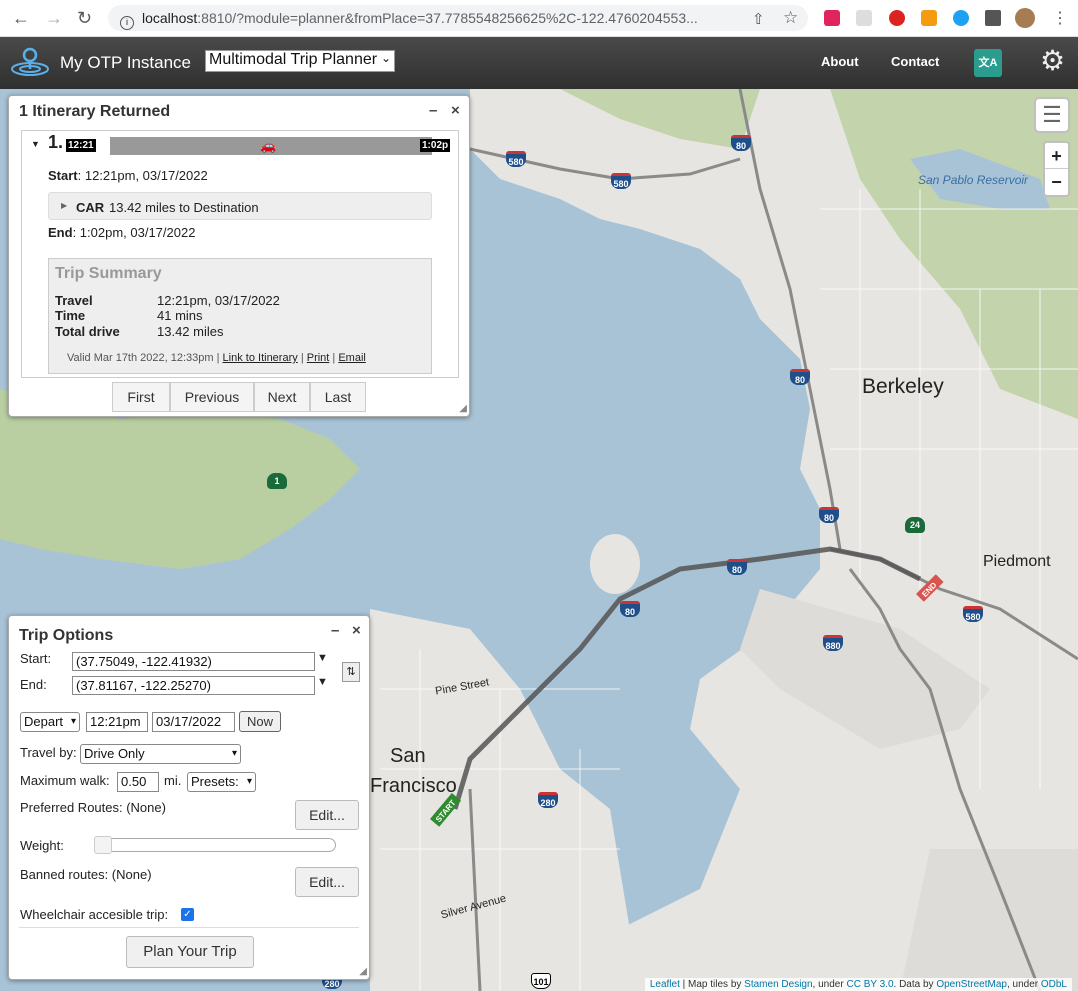 The image size is (1078, 991). What do you see at coordinates (790, 18) in the screenshot?
I see `bookmark-star-icon: ☆` at bounding box center [790, 18].